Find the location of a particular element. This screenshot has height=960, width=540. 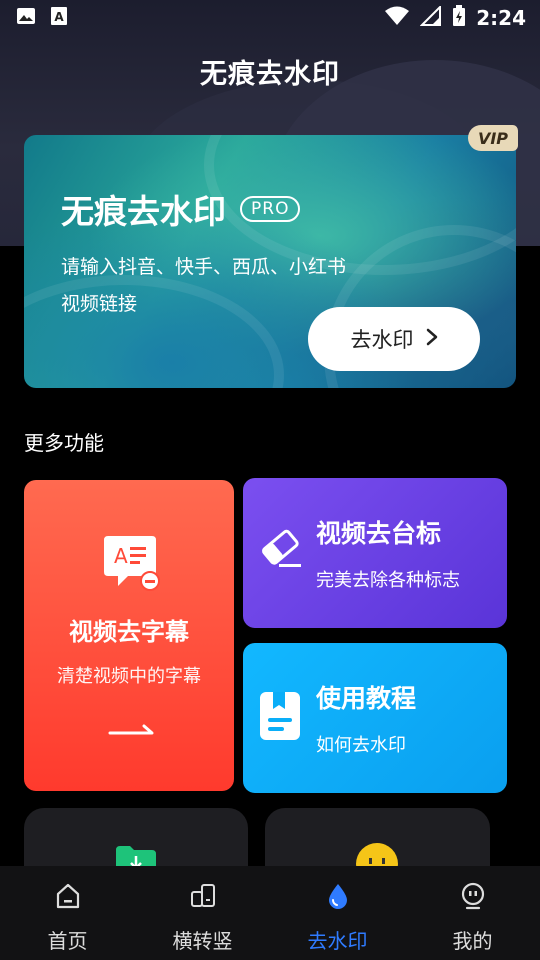

eraser-icon is located at coordinates (281, 550).